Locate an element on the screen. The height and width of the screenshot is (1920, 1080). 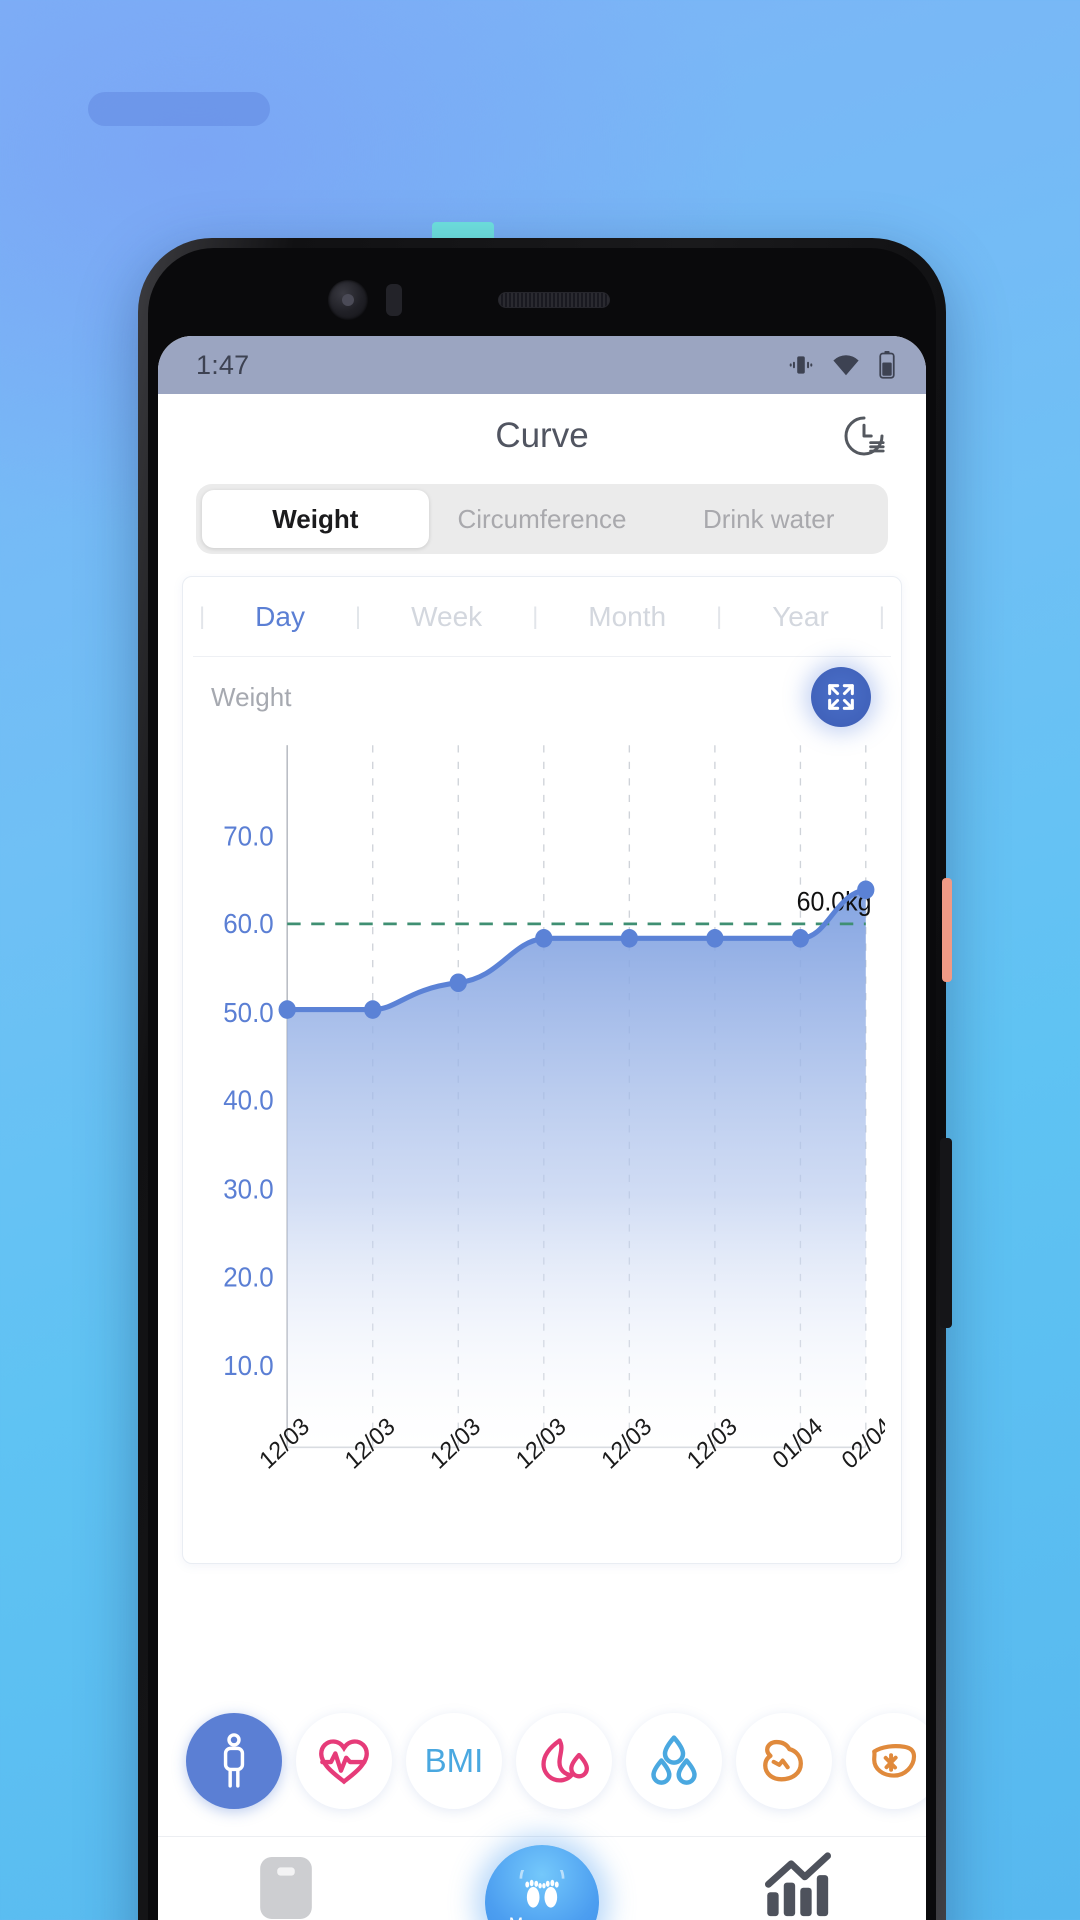
bar-chart-icon is located at coordinates (798, 1884).